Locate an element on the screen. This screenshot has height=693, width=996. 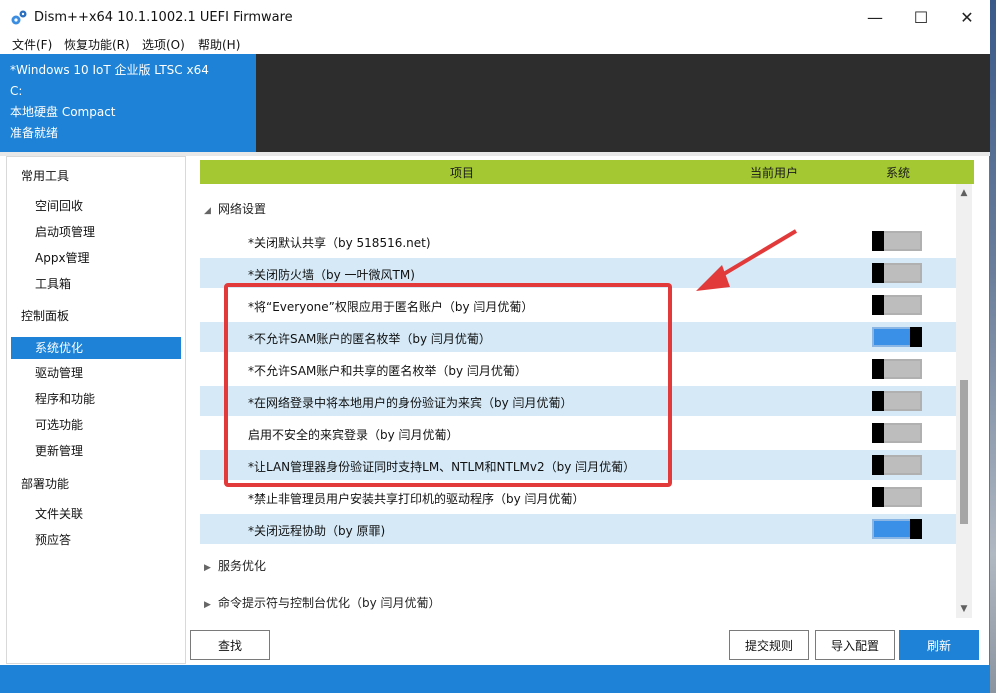
menu-help: 帮助(H) is located at coordinates (219, 44).